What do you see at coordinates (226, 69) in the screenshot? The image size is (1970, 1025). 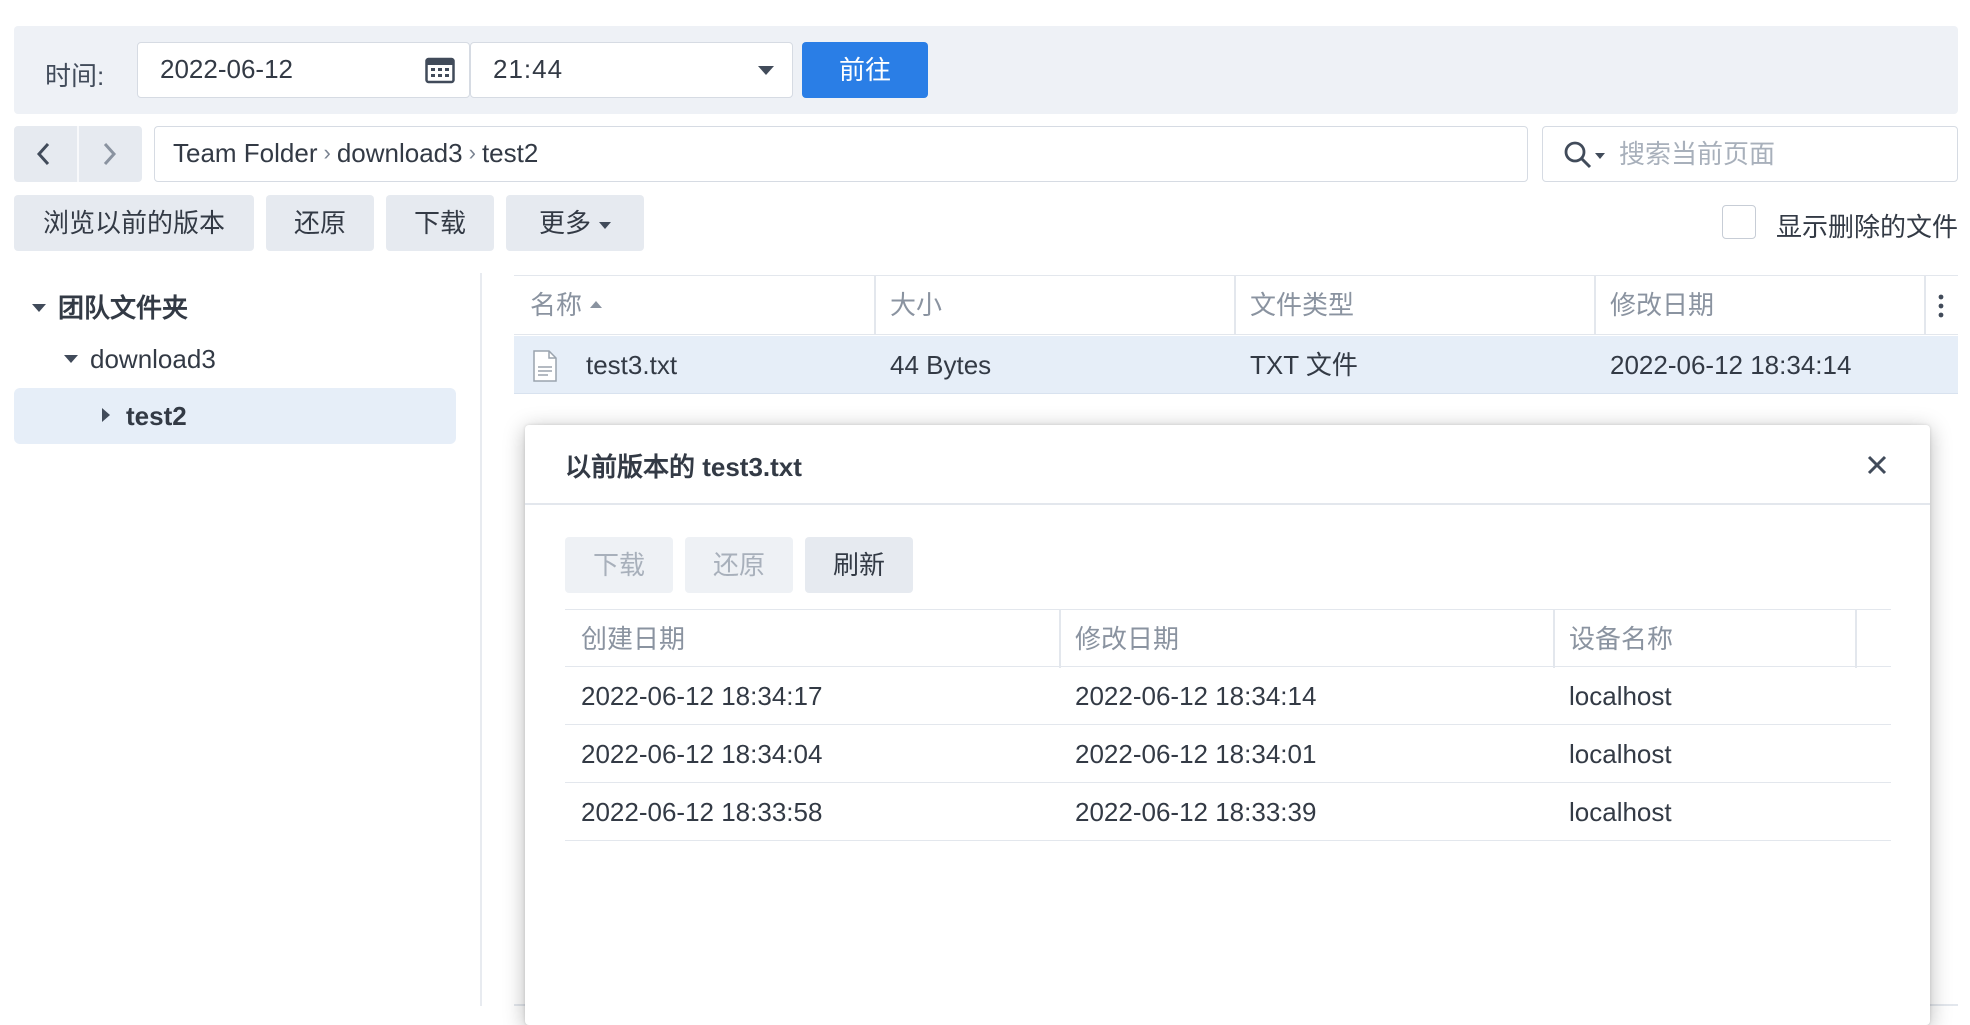 I see `date-value: 2022-06-12` at bounding box center [226, 69].